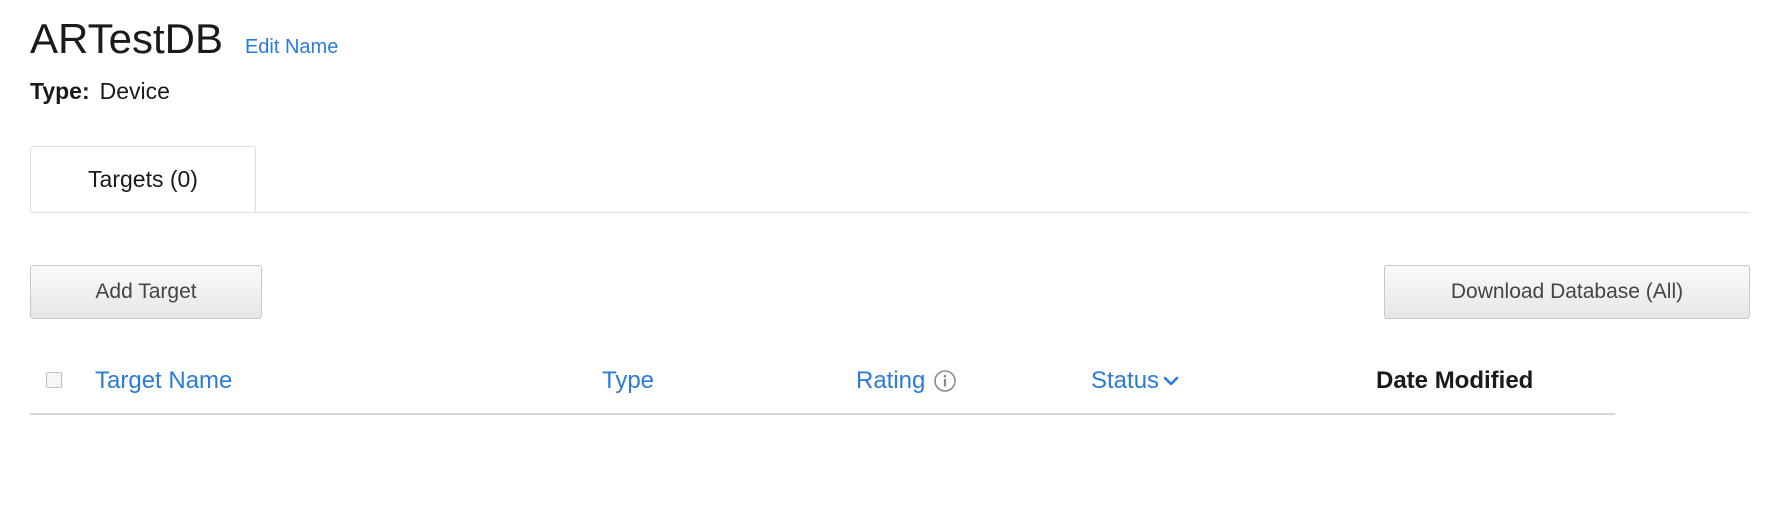 This screenshot has width=1782, height=523. I want to click on chevron-down-icon, so click(1171, 381).